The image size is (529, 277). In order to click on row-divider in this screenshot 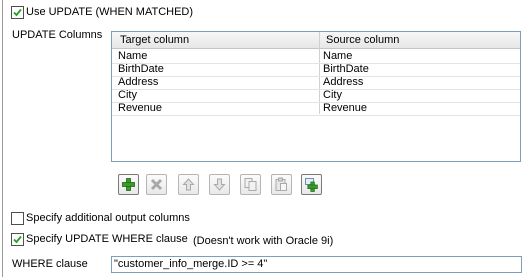, I will do `click(316, 115)`.